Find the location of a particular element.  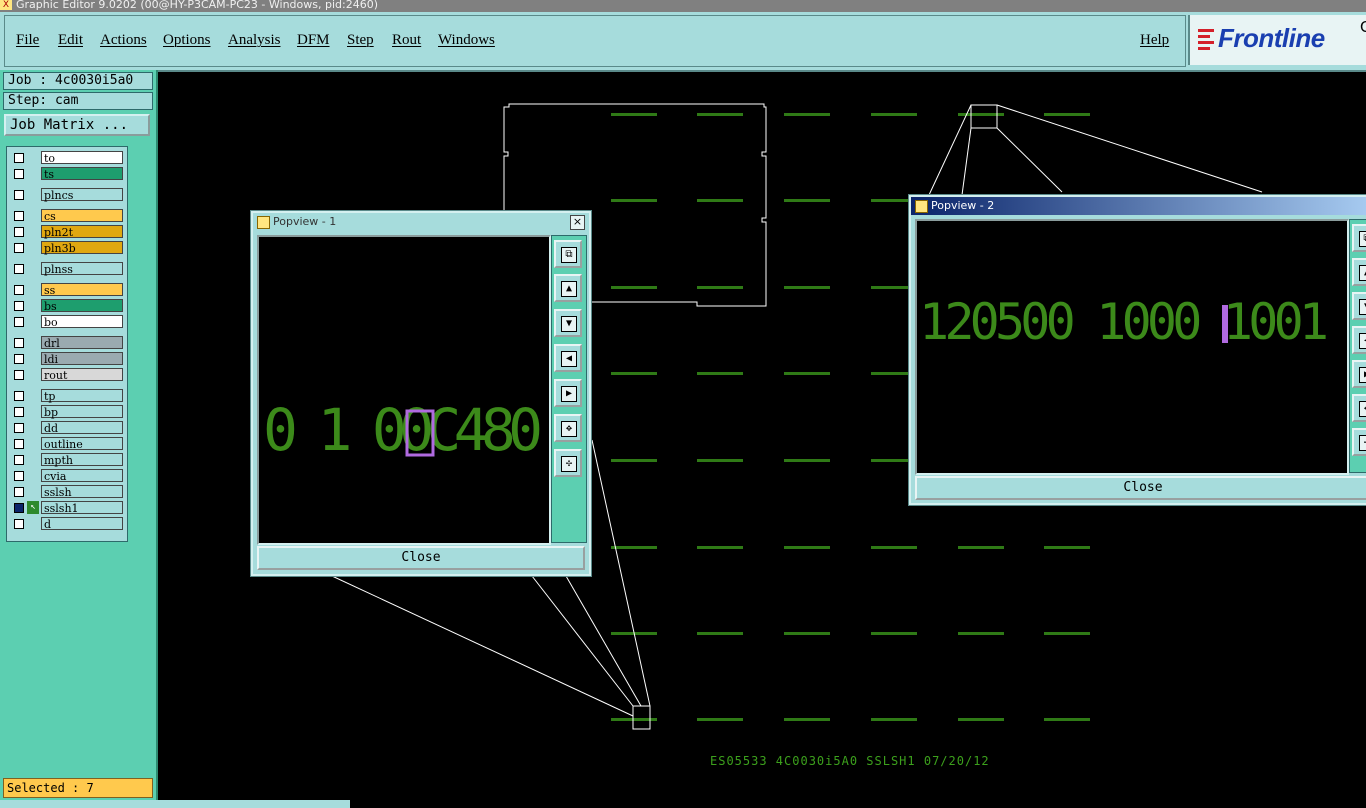

layer-row-mpth: mpth is located at coordinates (68, 460).